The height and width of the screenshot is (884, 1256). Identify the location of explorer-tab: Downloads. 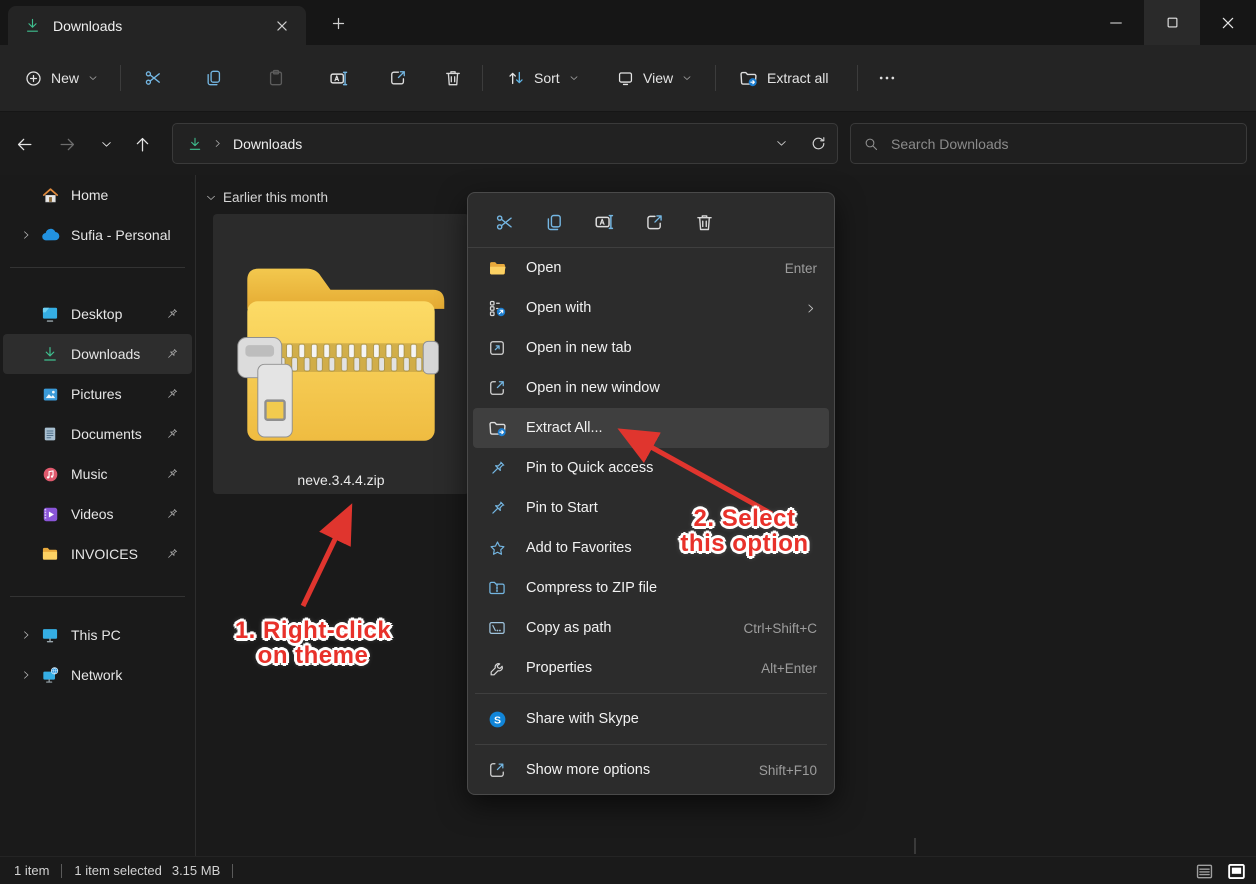
(157, 25).